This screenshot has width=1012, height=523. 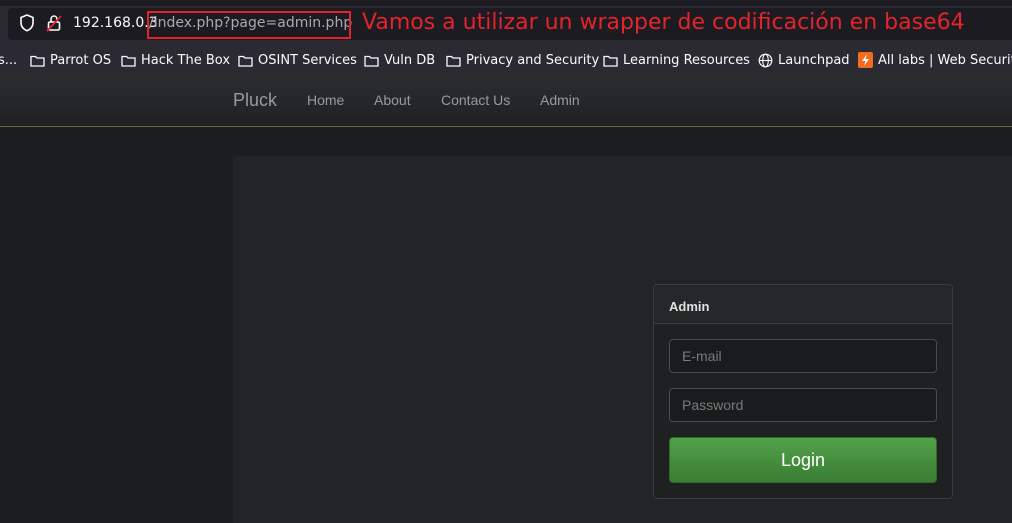 What do you see at coordinates (297, 60) in the screenshot?
I see `bookmark-osint-services: OSINT Services` at bounding box center [297, 60].